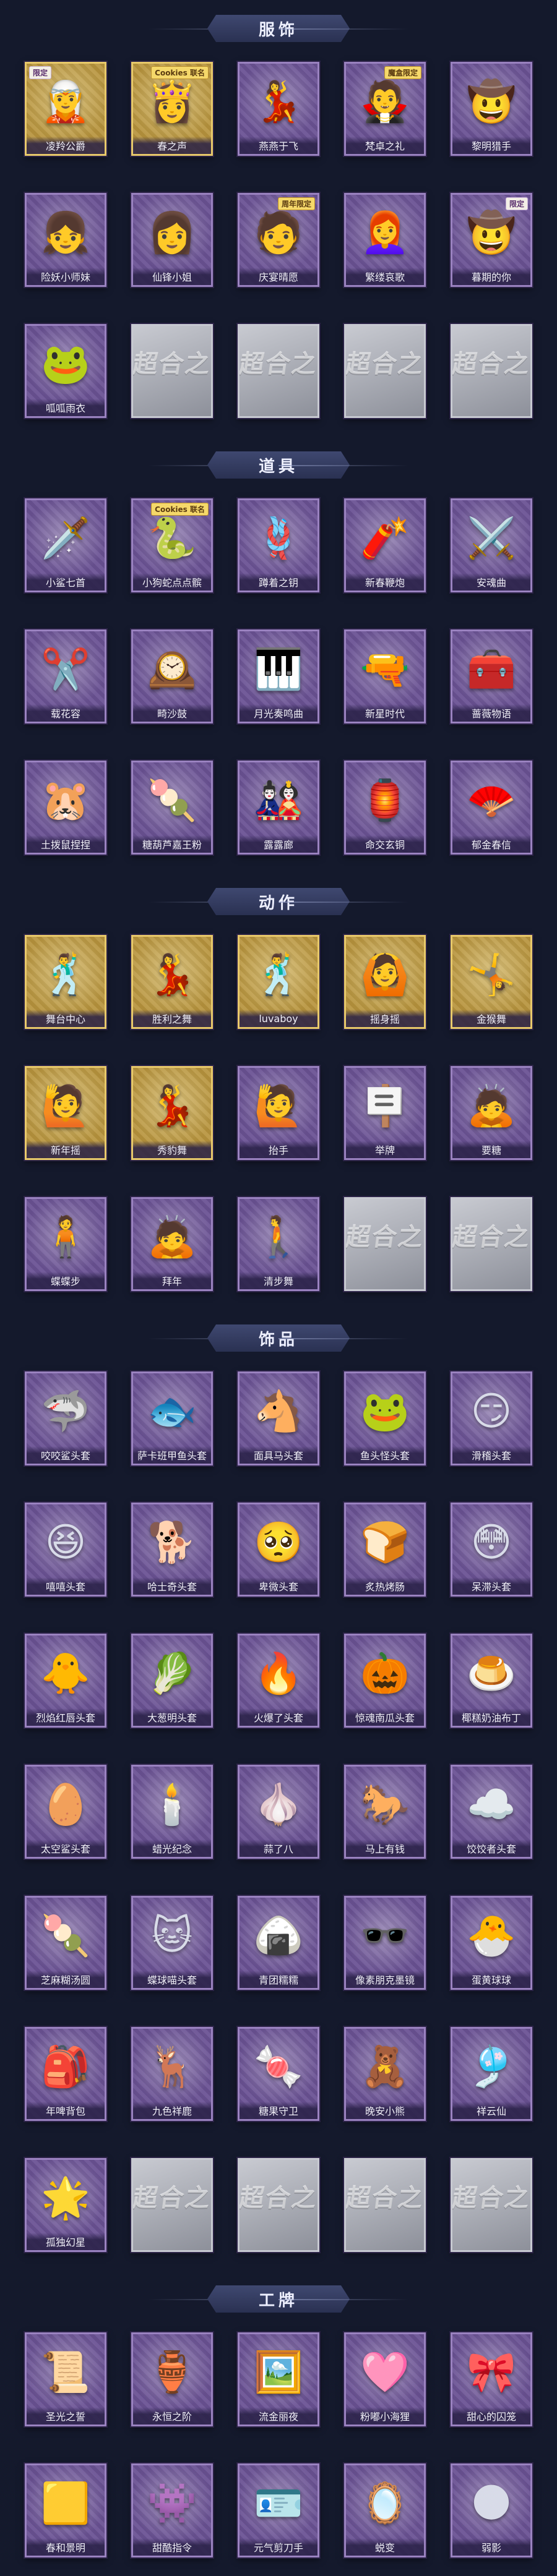 The image size is (557, 2576). I want to click on toast-head-icon: 🍞, so click(385, 1543).